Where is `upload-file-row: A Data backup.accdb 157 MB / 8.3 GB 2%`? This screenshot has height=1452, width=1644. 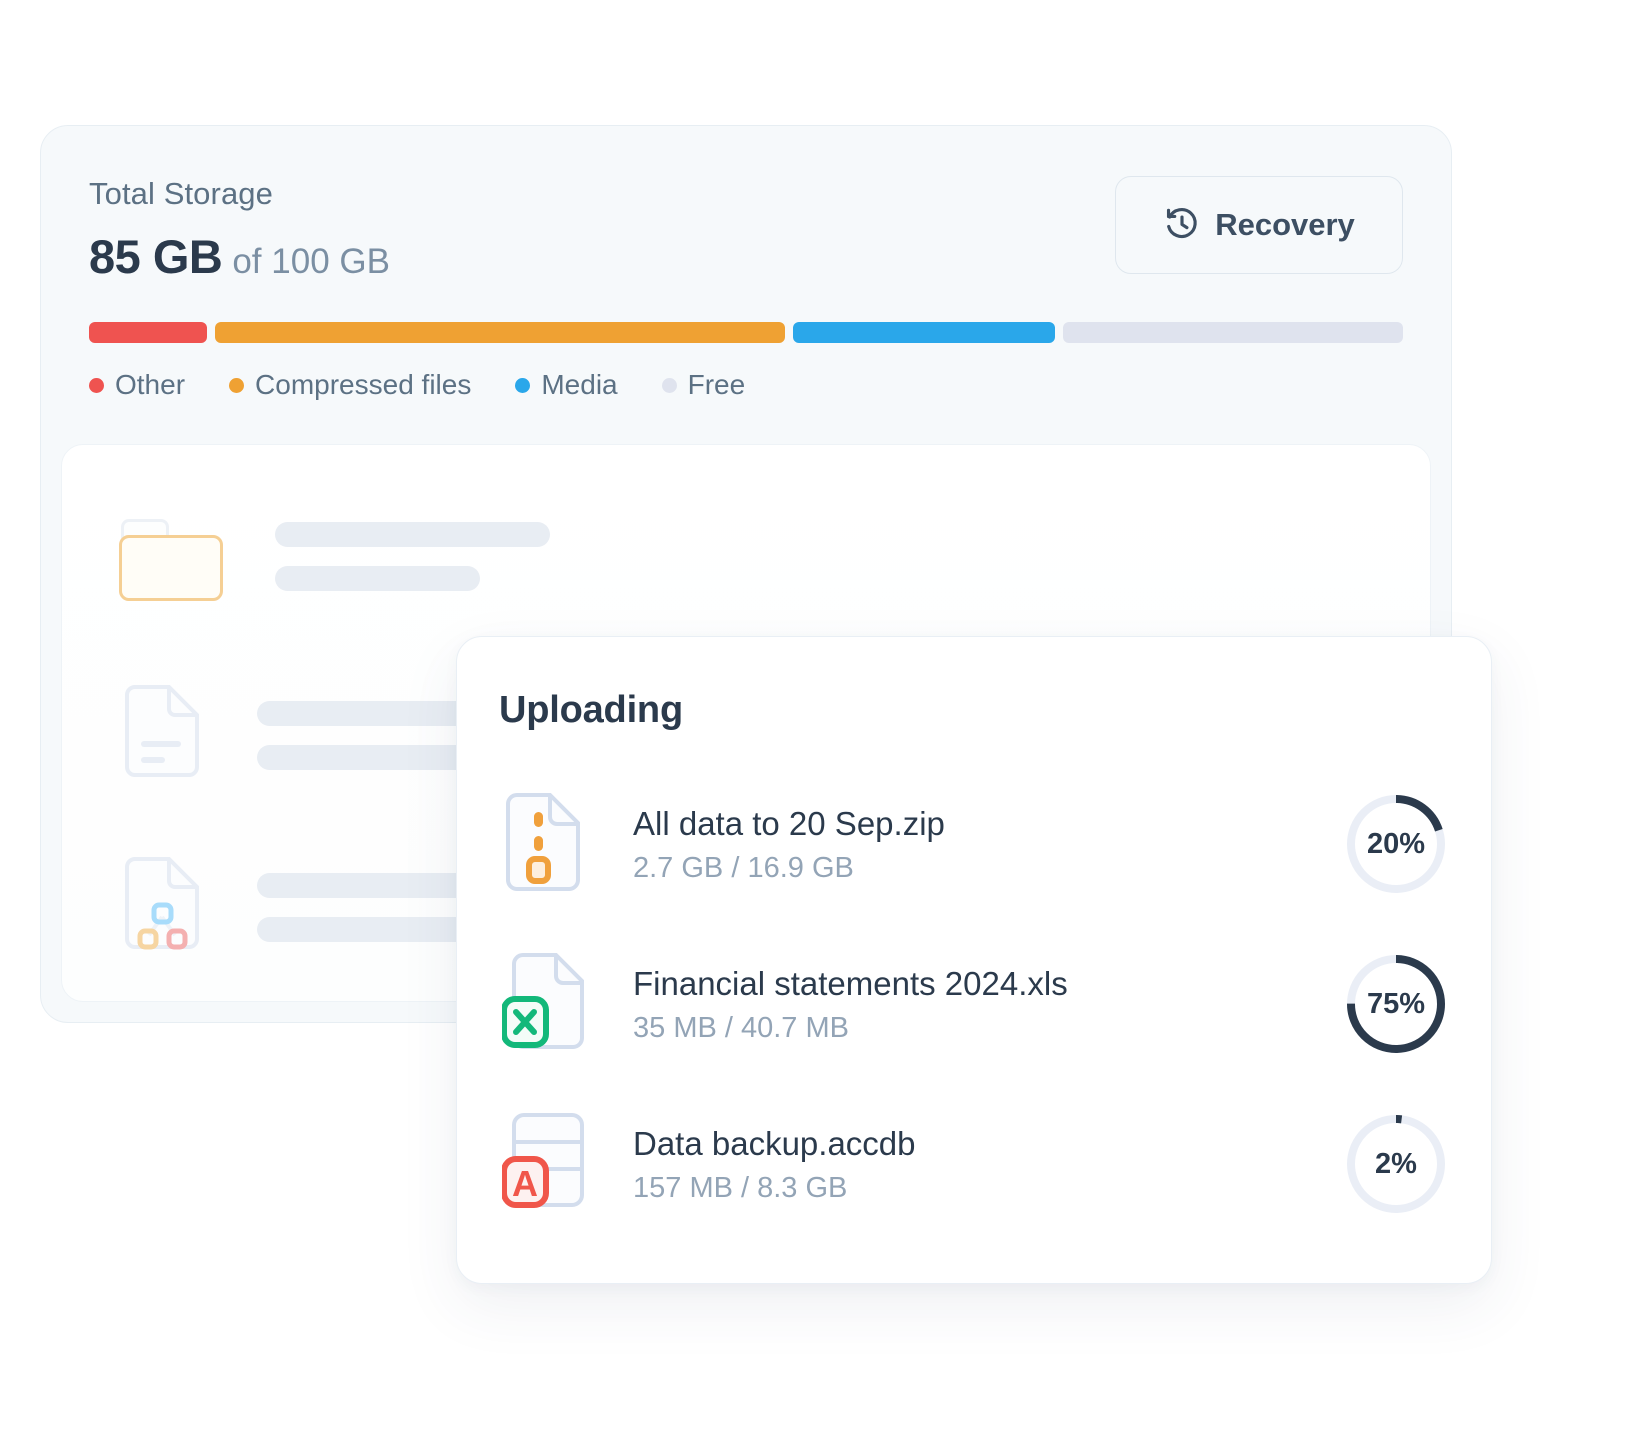 upload-file-row: A Data backup.accdb 157 MB / 8.3 GB 2% is located at coordinates (974, 1164).